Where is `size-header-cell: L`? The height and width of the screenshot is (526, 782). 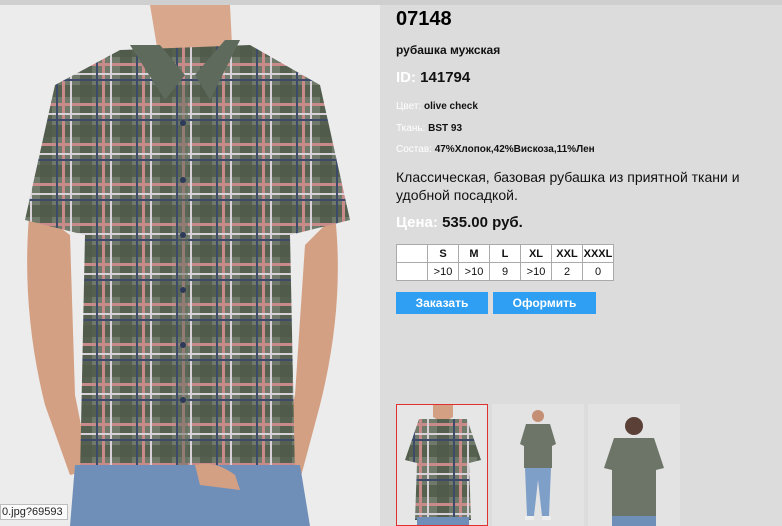
size-header-cell: L is located at coordinates (505, 253).